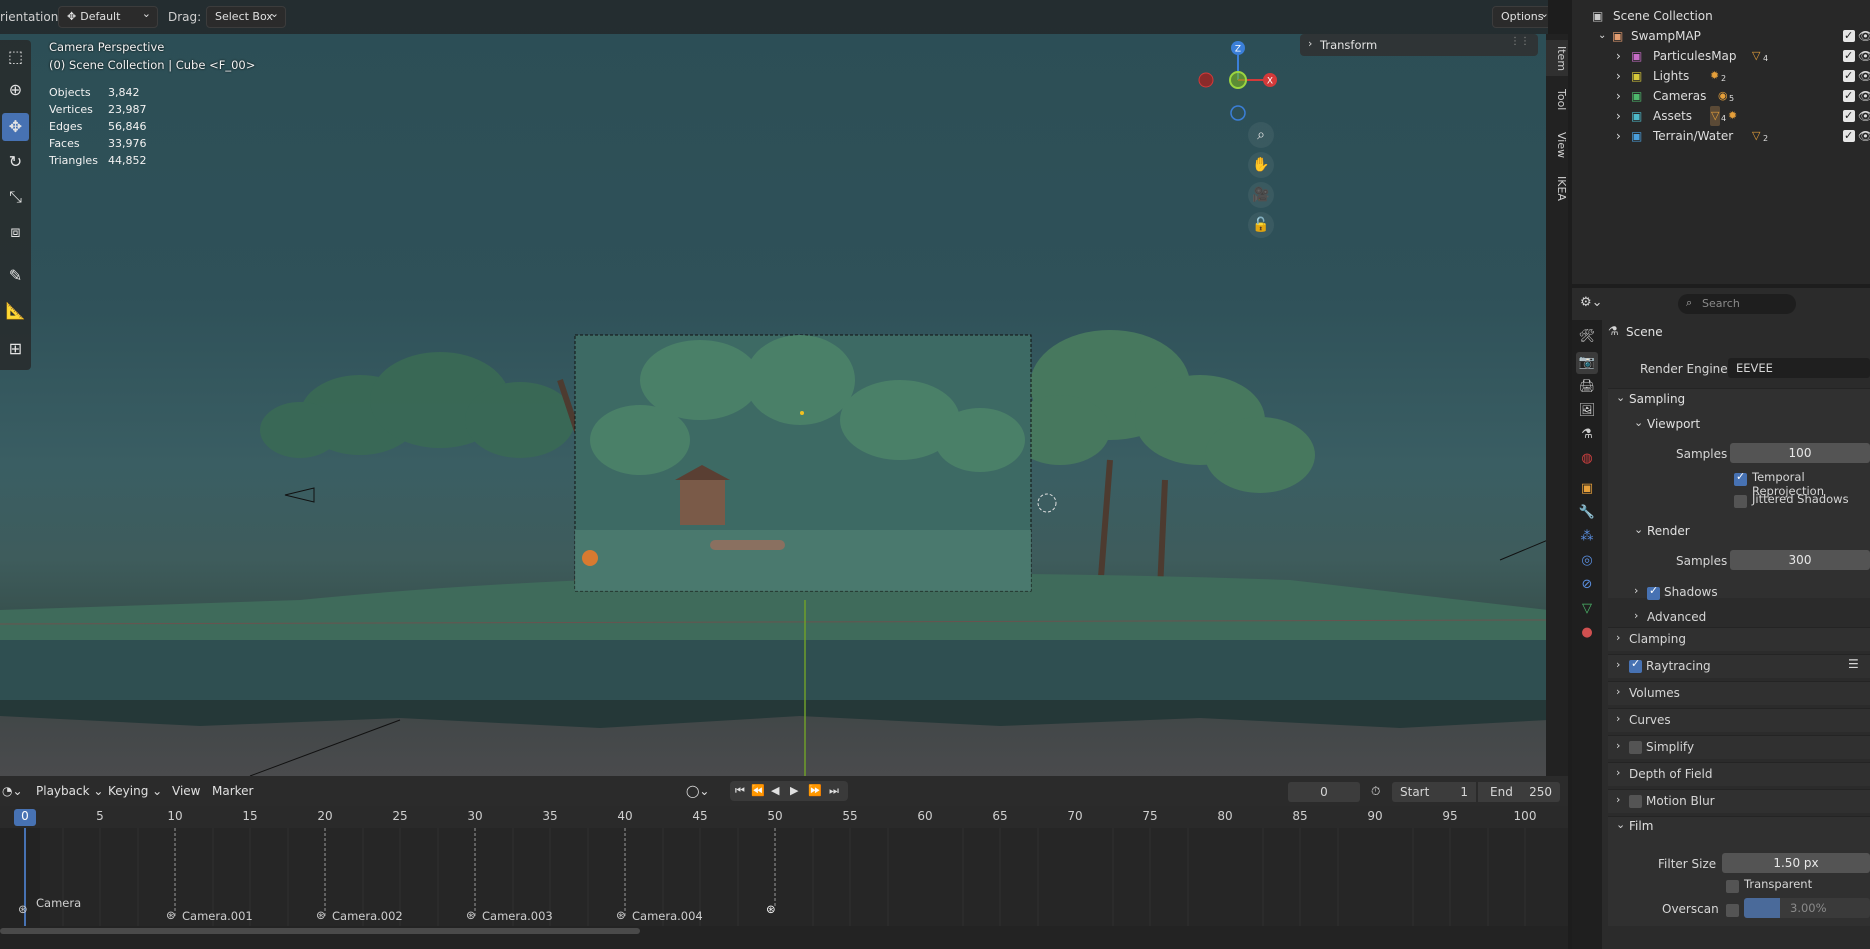 This screenshot has height=949, width=1870. Describe the element at coordinates (1732, 910) in the screenshot. I see `overscan-checkbox` at that location.